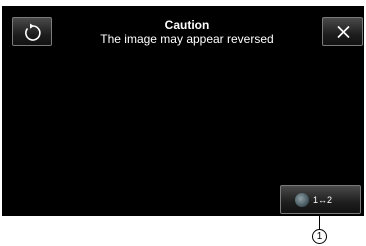 The image size is (366, 246). I want to click on dialog-title: Caution, so click(187, 25).